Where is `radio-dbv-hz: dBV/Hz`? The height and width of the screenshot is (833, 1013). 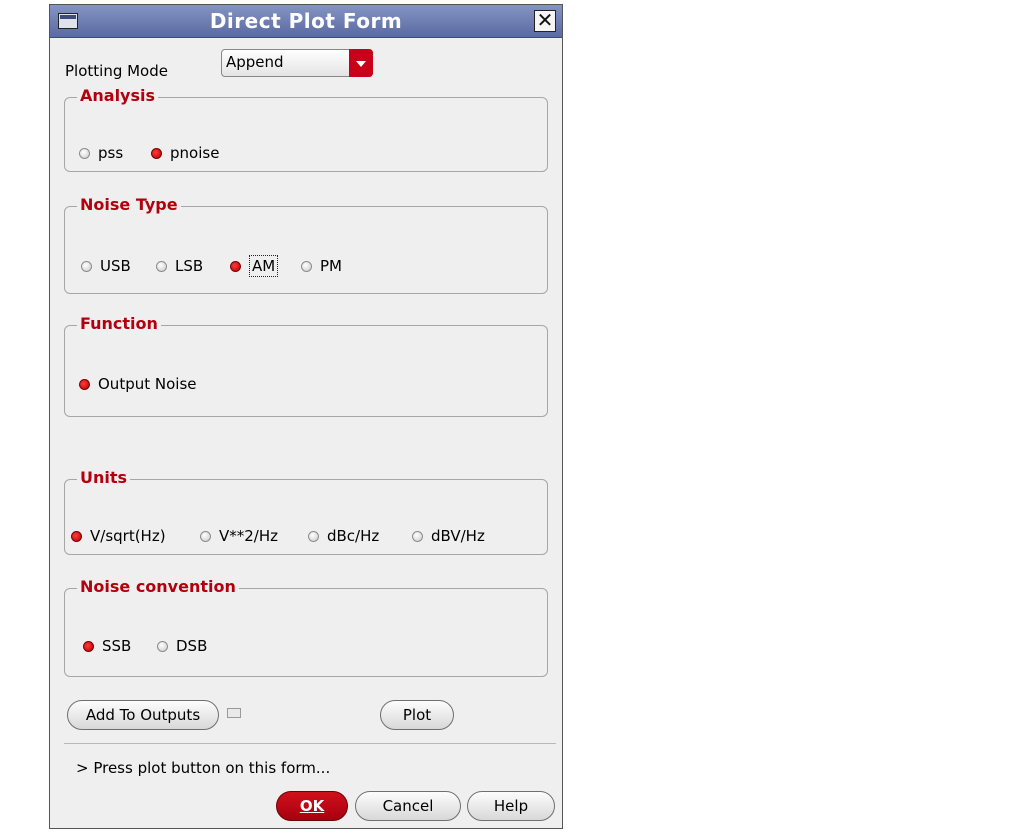
radio-dbv-hz: dBV/Hz is located at coordinates (448, 536).